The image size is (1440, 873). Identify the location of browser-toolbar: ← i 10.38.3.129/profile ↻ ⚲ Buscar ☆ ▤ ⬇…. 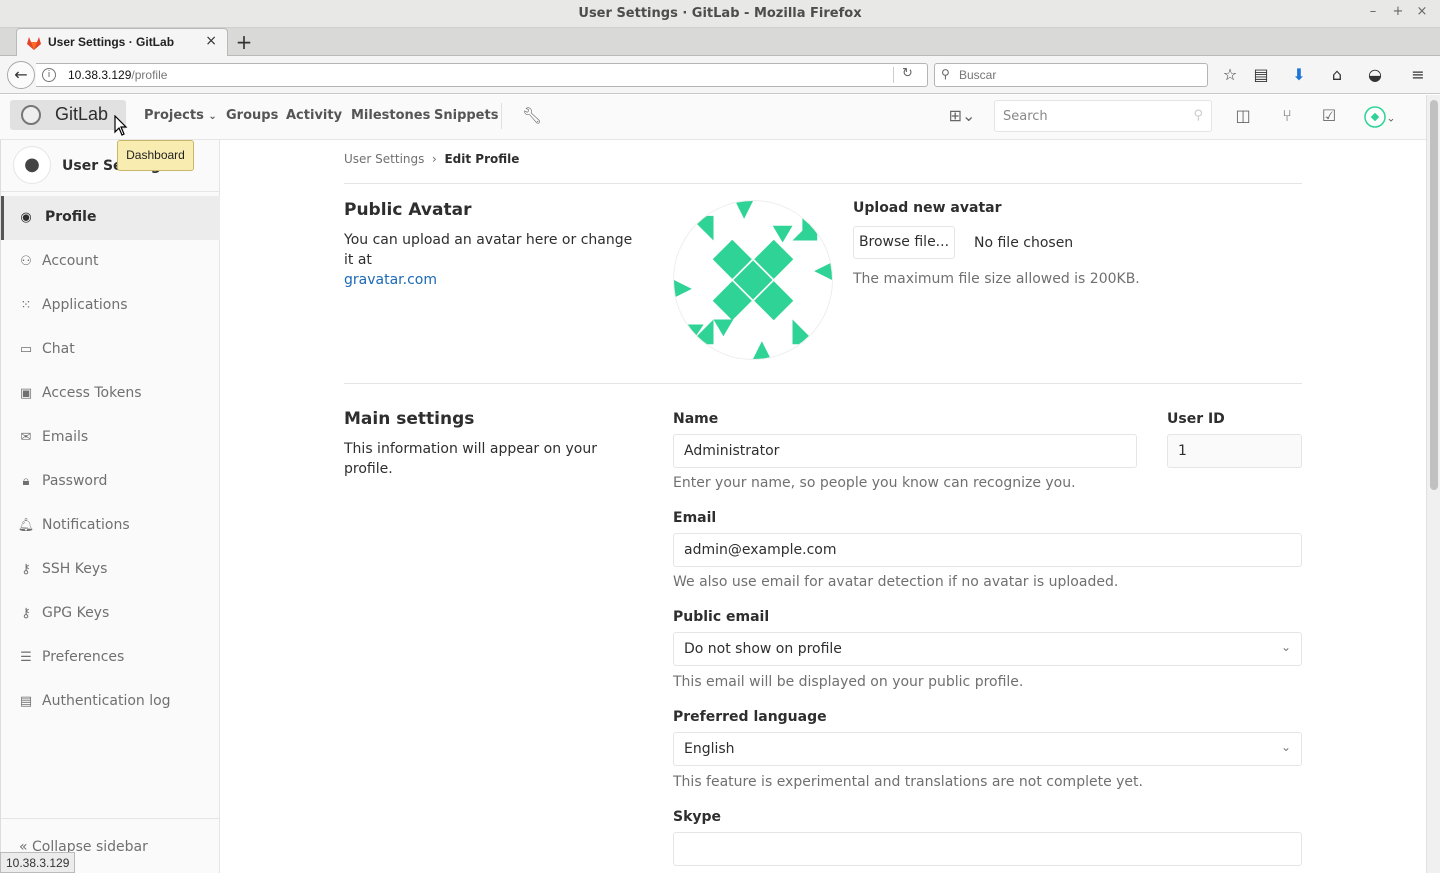
(720, 75).